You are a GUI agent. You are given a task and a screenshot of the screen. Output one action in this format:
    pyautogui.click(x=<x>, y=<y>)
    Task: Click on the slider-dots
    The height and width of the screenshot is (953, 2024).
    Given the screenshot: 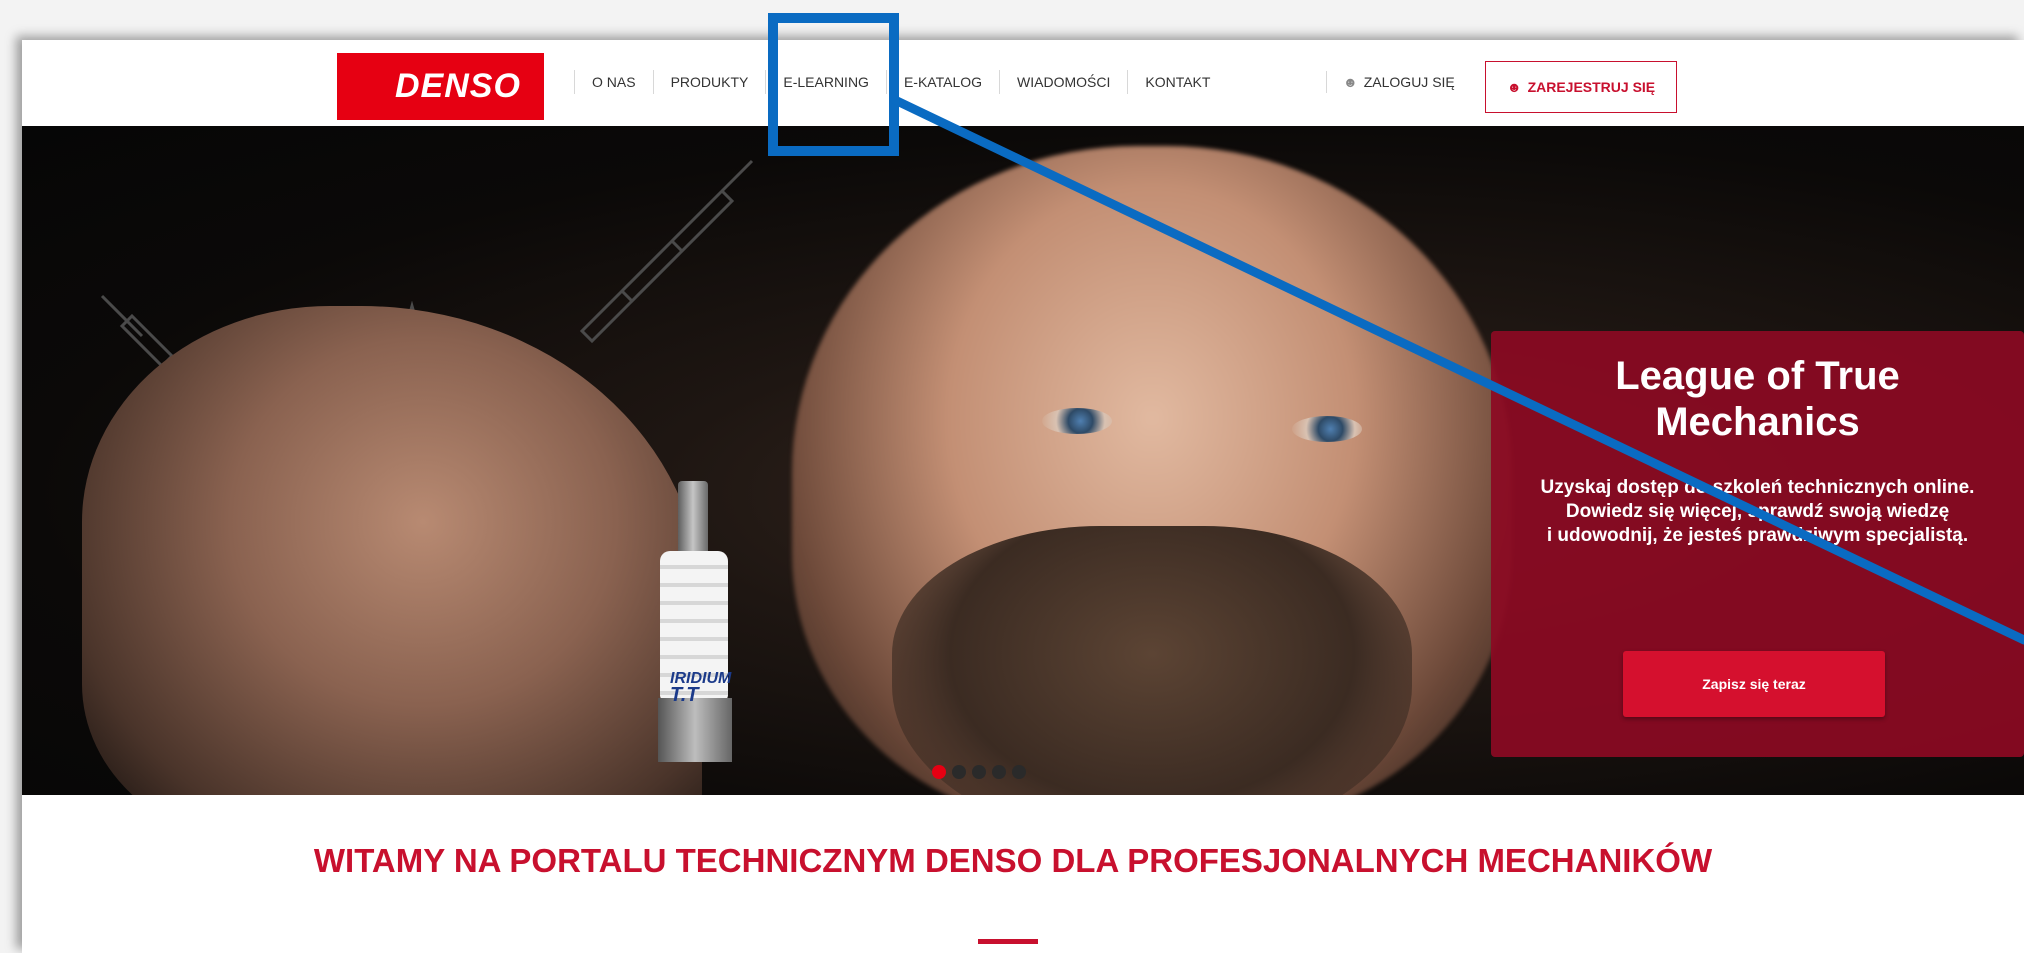 What is the action you would take?
    pyautogui.click(x=979, y=772)
    